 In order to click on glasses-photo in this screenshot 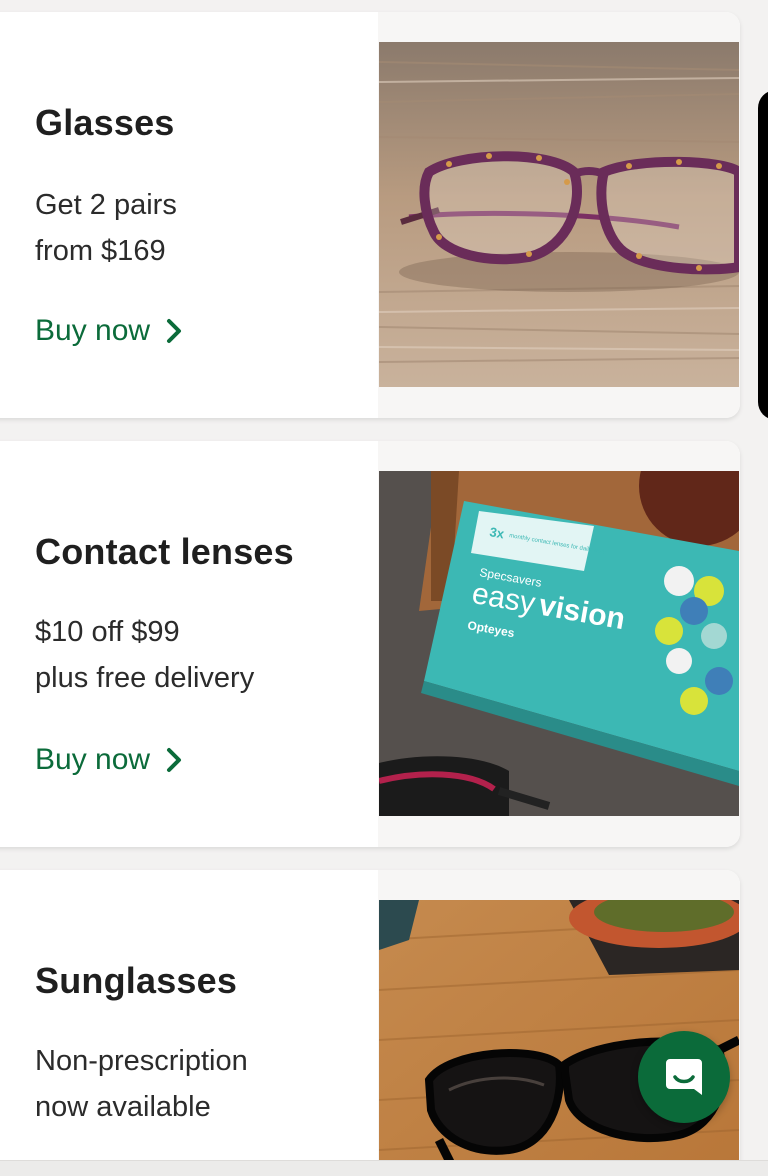, I will do `click(559, 214)`.